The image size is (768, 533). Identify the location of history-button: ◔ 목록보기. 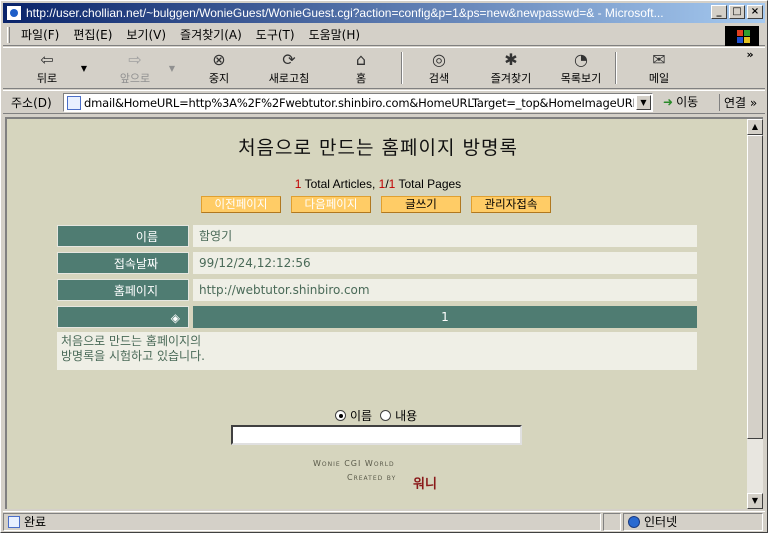
(581, 69).